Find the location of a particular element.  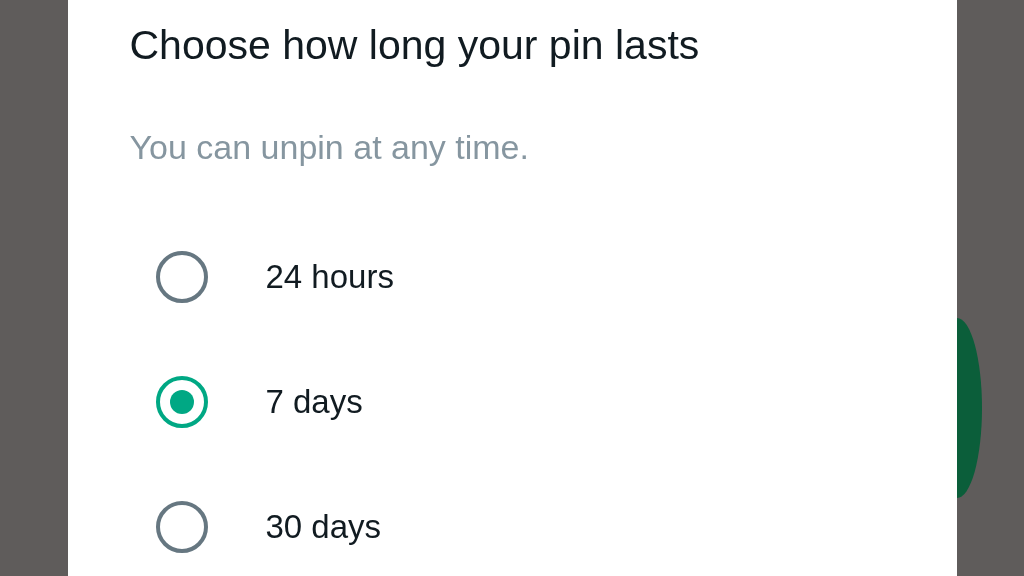

dialog-subtitle: You can unpin at any time. is located at coordinates (329, 147).